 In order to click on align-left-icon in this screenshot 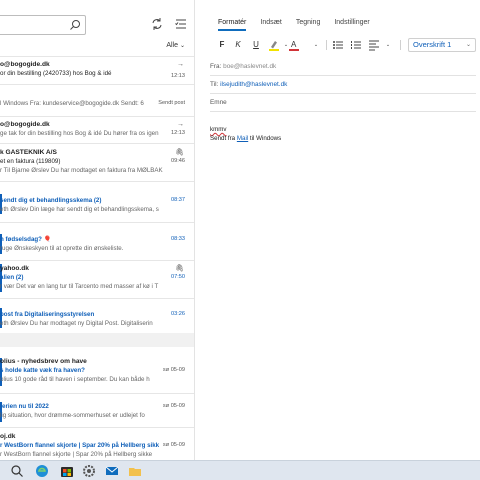, I will do `click(374, 45)`.